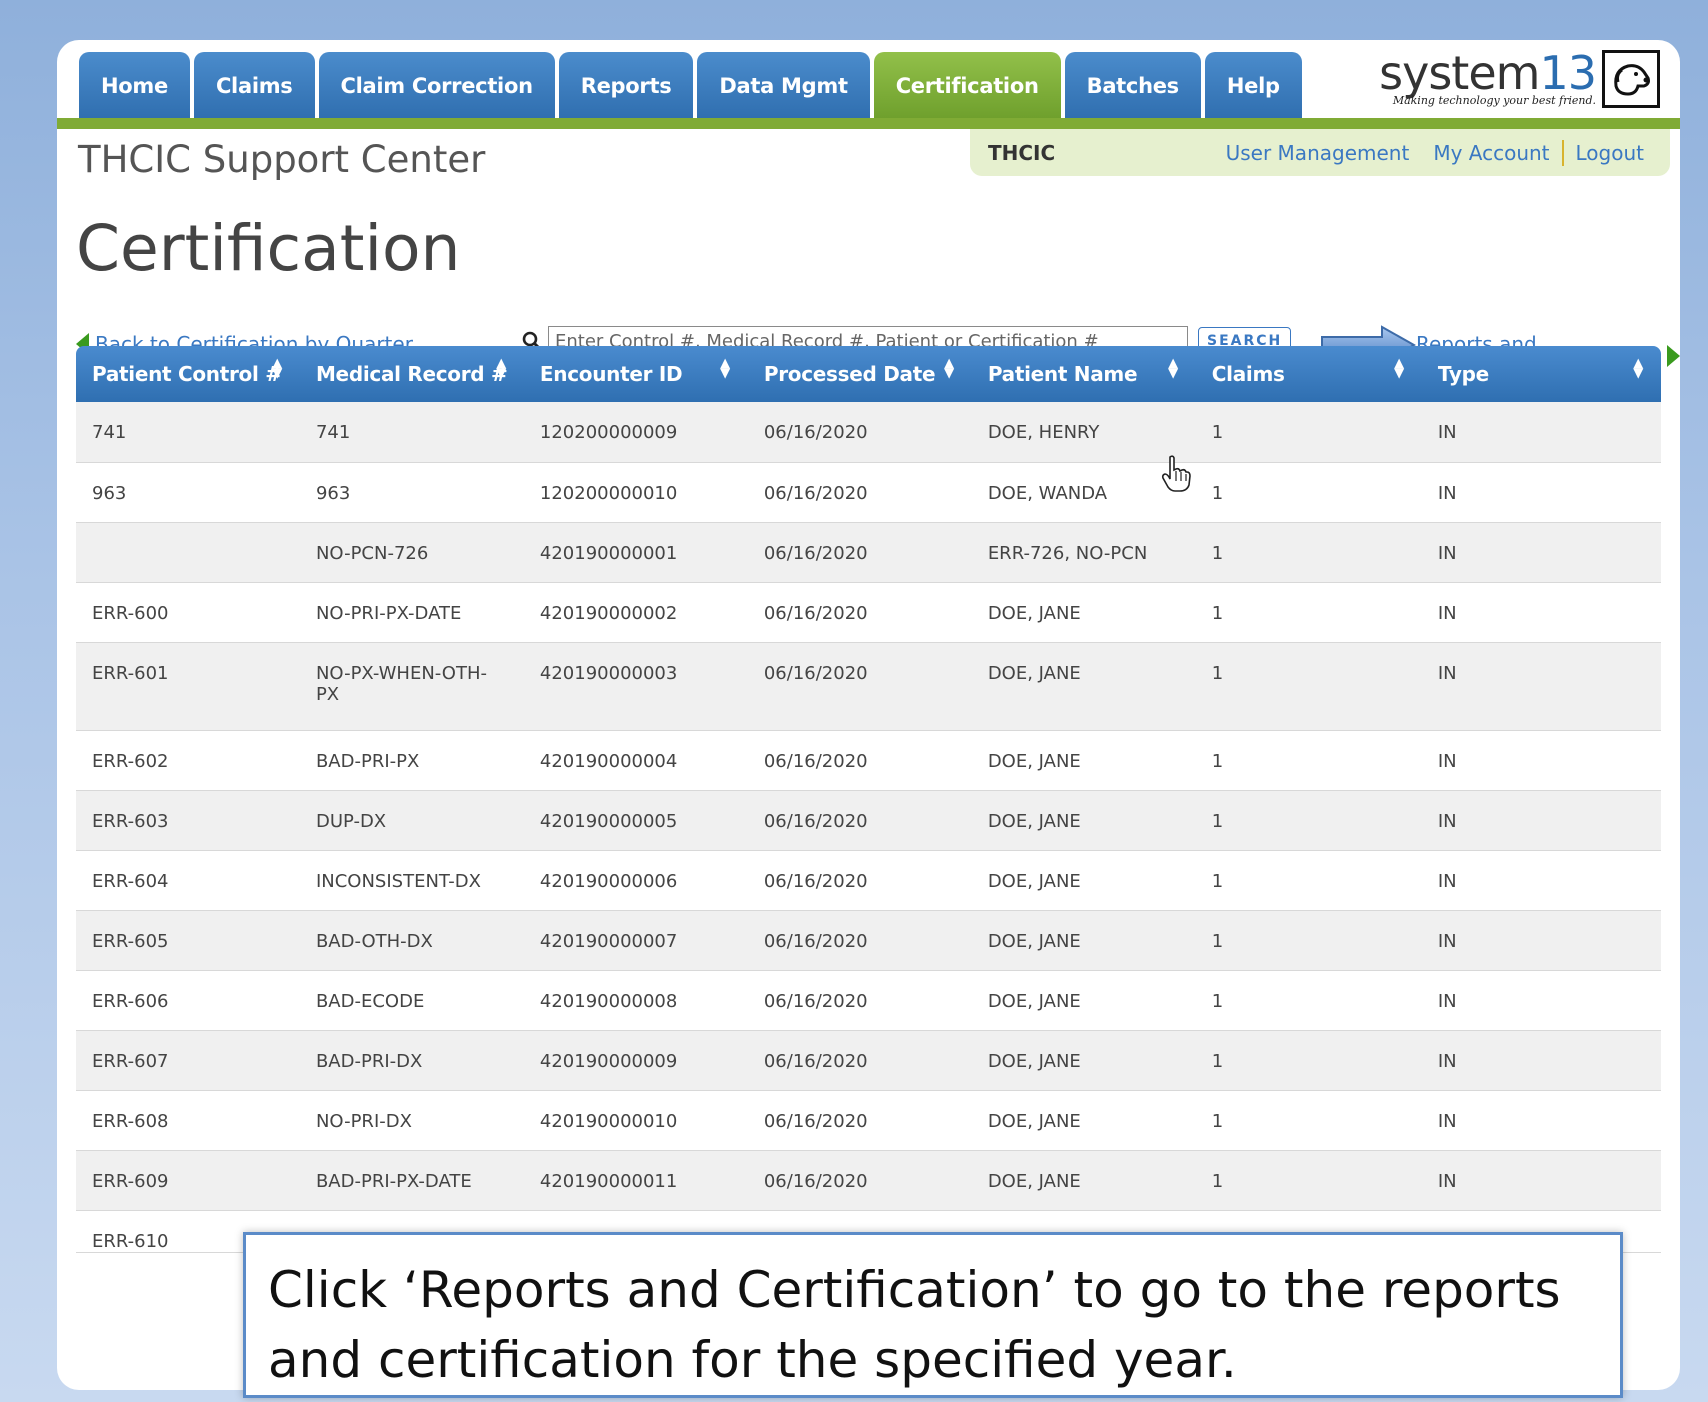 This screenshot has width=1708, height=1402. What do you see at coordinates (188, 940) in the screenshot?
I see `table-cell: ERR-605` at bounding box center [188, 940].